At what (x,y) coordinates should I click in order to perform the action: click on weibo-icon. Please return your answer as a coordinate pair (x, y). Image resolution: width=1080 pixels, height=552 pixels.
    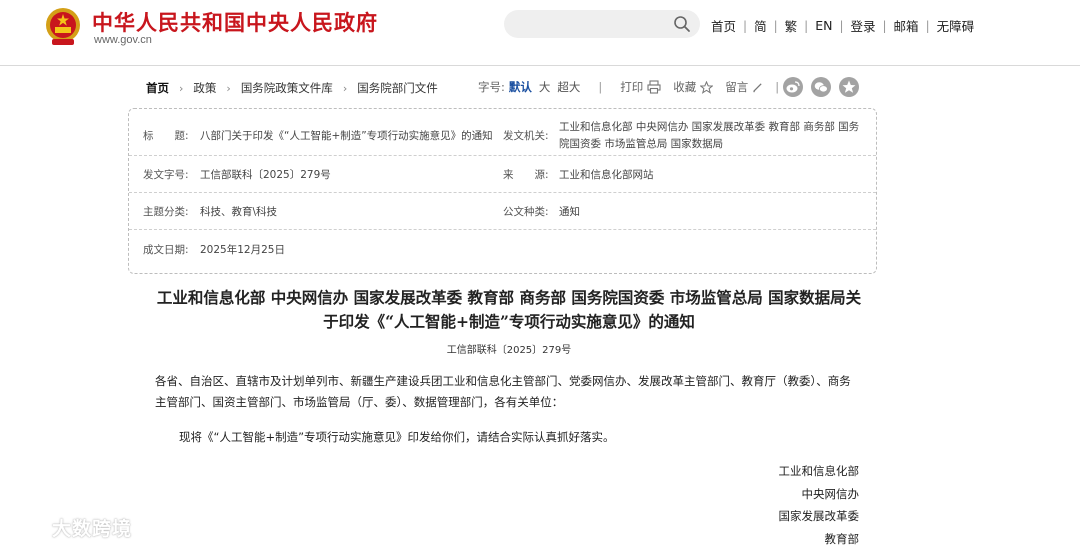
    Looking at the image, I should click on (793, 87).